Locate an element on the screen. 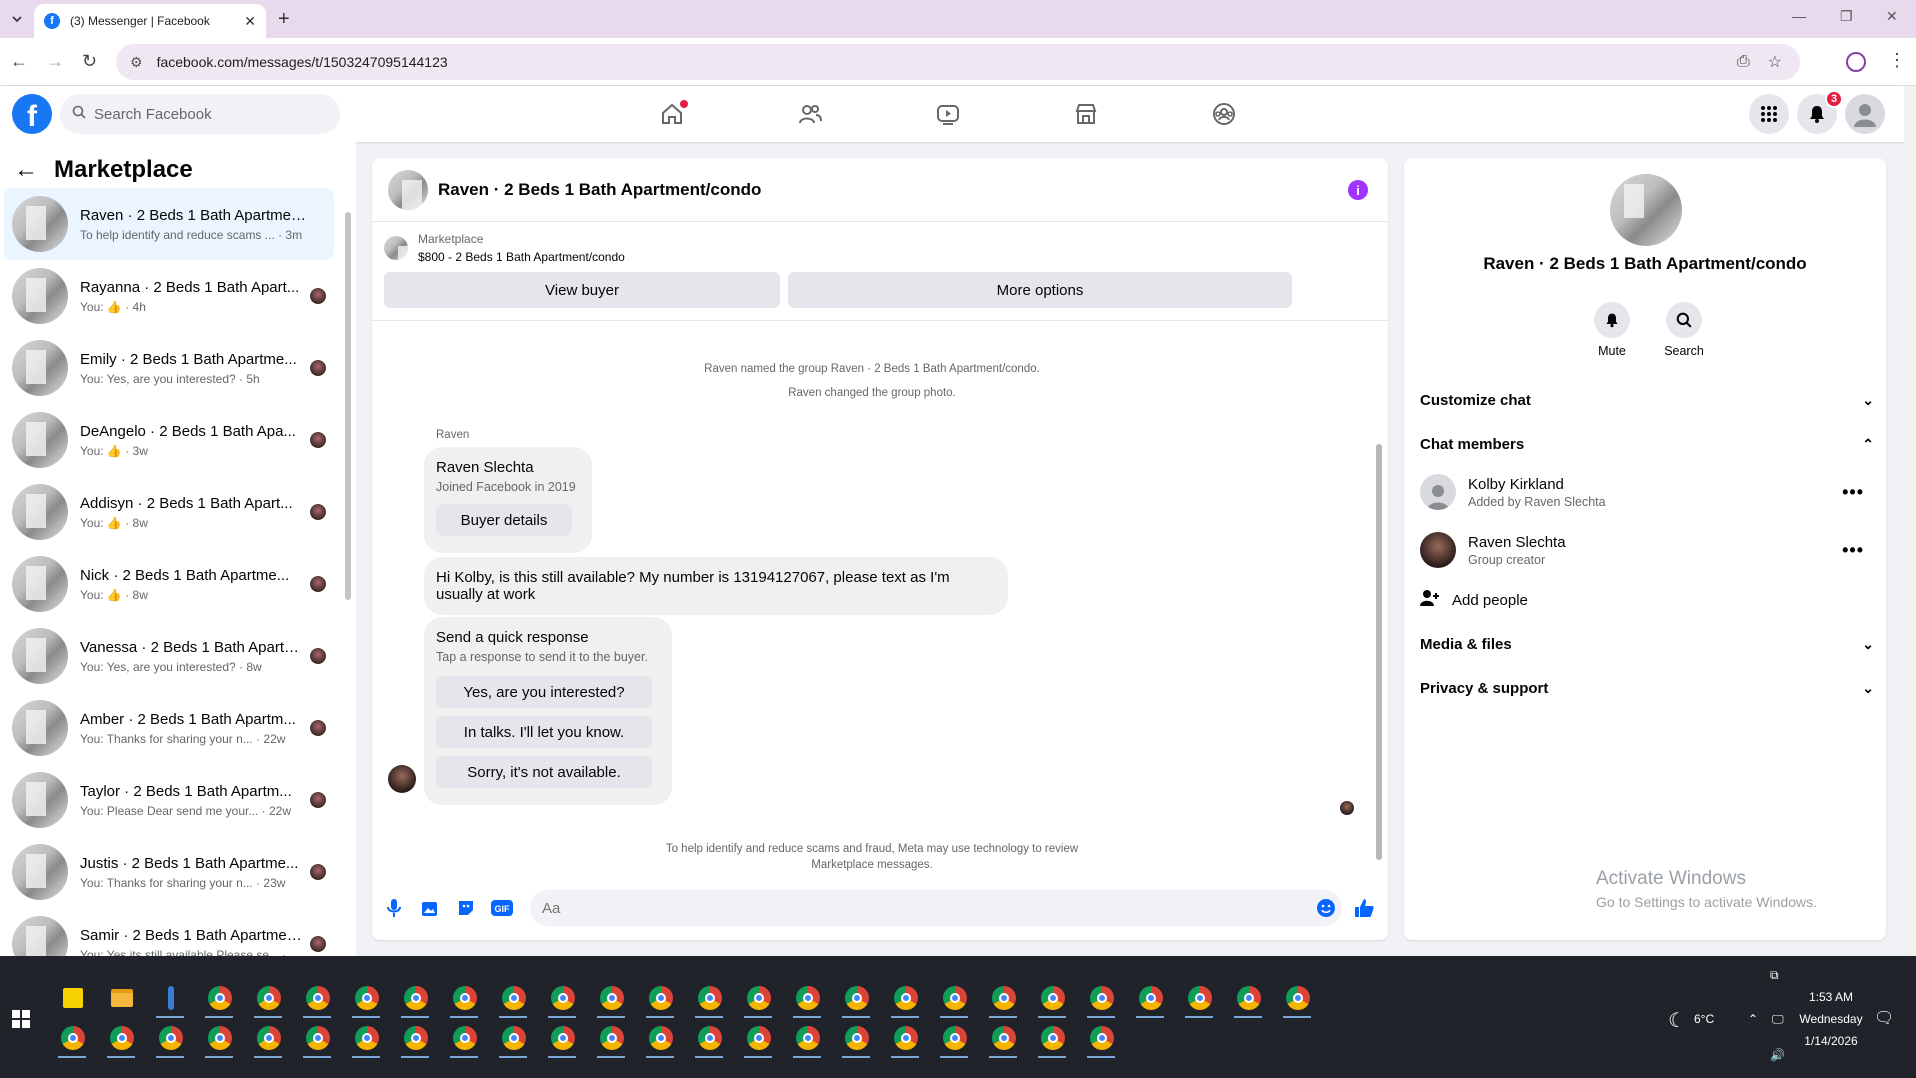 The width and height of the screenshot is (1916, 1078). minimize-button: — is located at coordinates (1799, 16).